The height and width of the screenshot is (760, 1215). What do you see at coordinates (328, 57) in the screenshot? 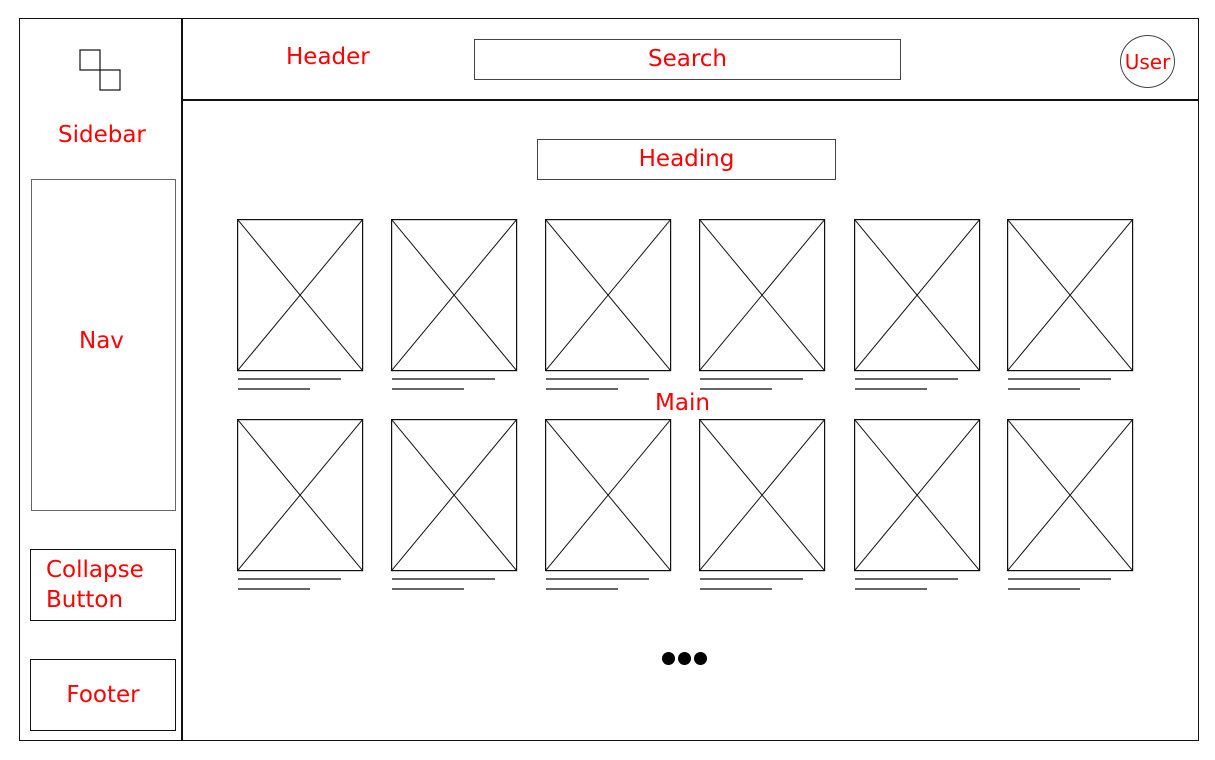
I see `header-label: Header` at bounding box center [328, 57].